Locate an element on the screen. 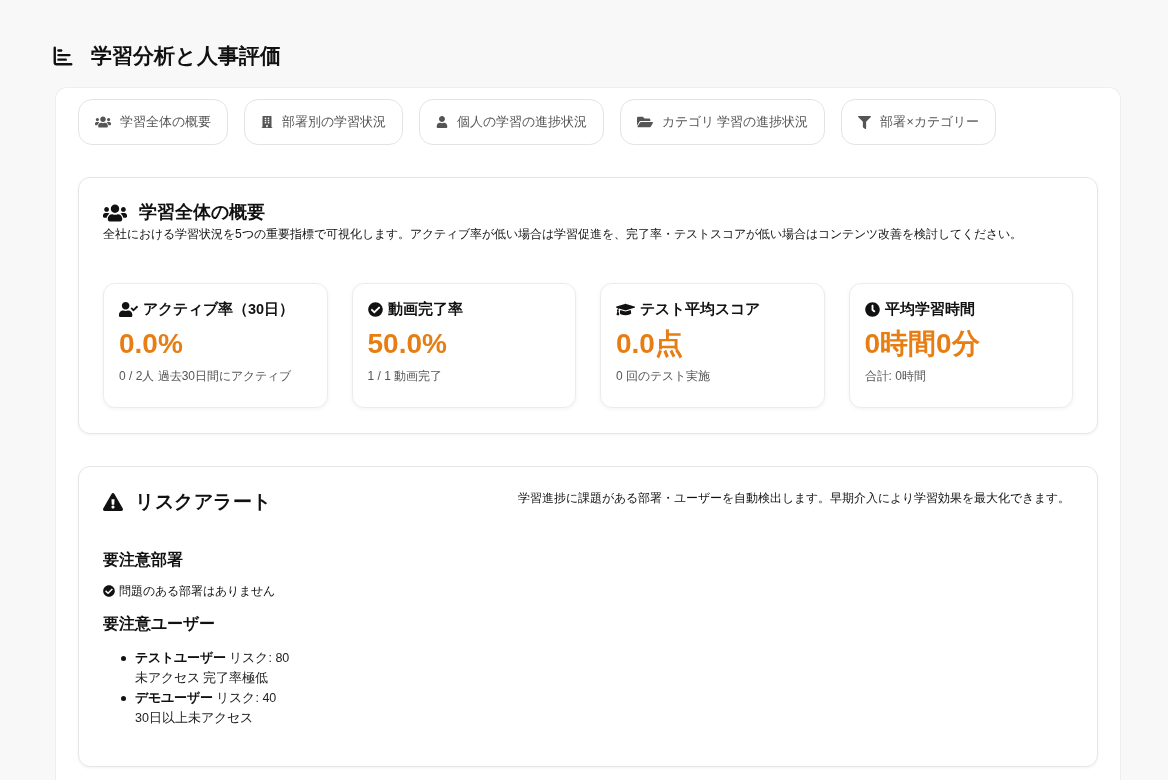 This screenshot has height=780, width=1168. user-risk-reasons: 30日以上未アクセス is located at coordinates (194, 718).